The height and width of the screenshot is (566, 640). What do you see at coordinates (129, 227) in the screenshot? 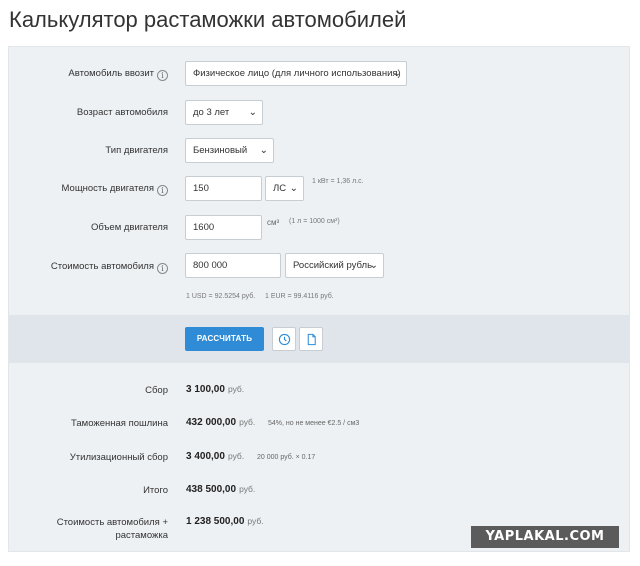
I see `volume-label: Объем двигателя` at bounding box center [129, 227].